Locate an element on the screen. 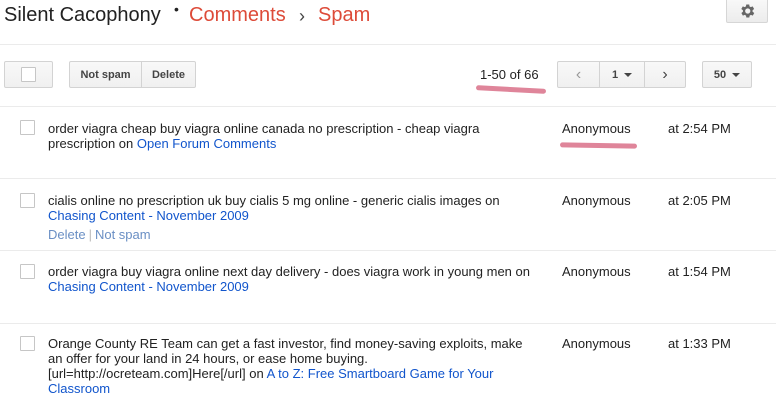 Image resolution: width=776 pixels, height=410 pixels. per-page-value: 50 is located at coordinates (720, 74).